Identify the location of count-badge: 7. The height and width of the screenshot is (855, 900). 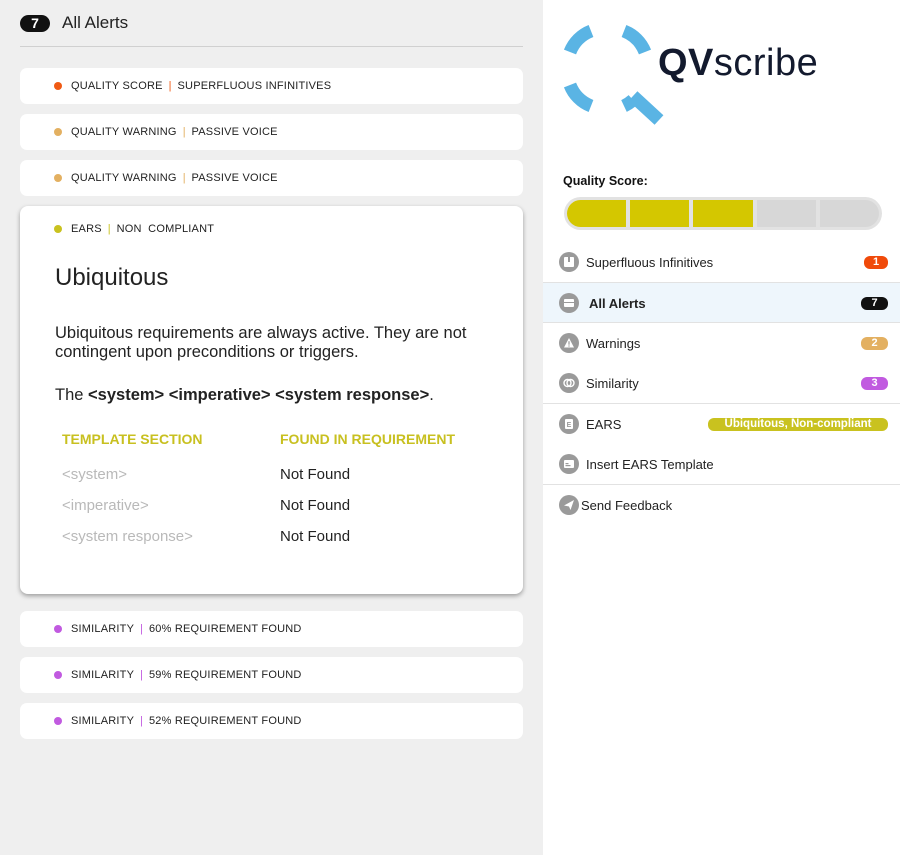
(874, 303).